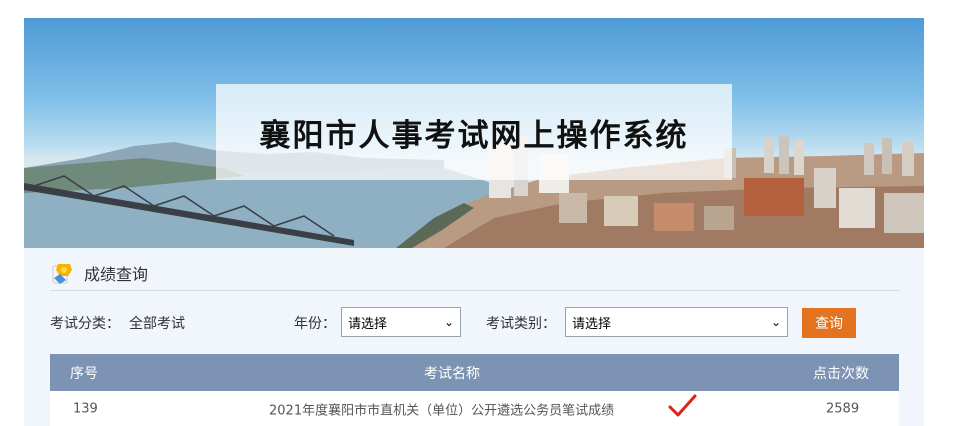 Image resolution: width=962 pixels, height=426 pixels. Describe the element at coordinates (62, 274) in the screenshot. I see `trophy-doc-icon` at that location.